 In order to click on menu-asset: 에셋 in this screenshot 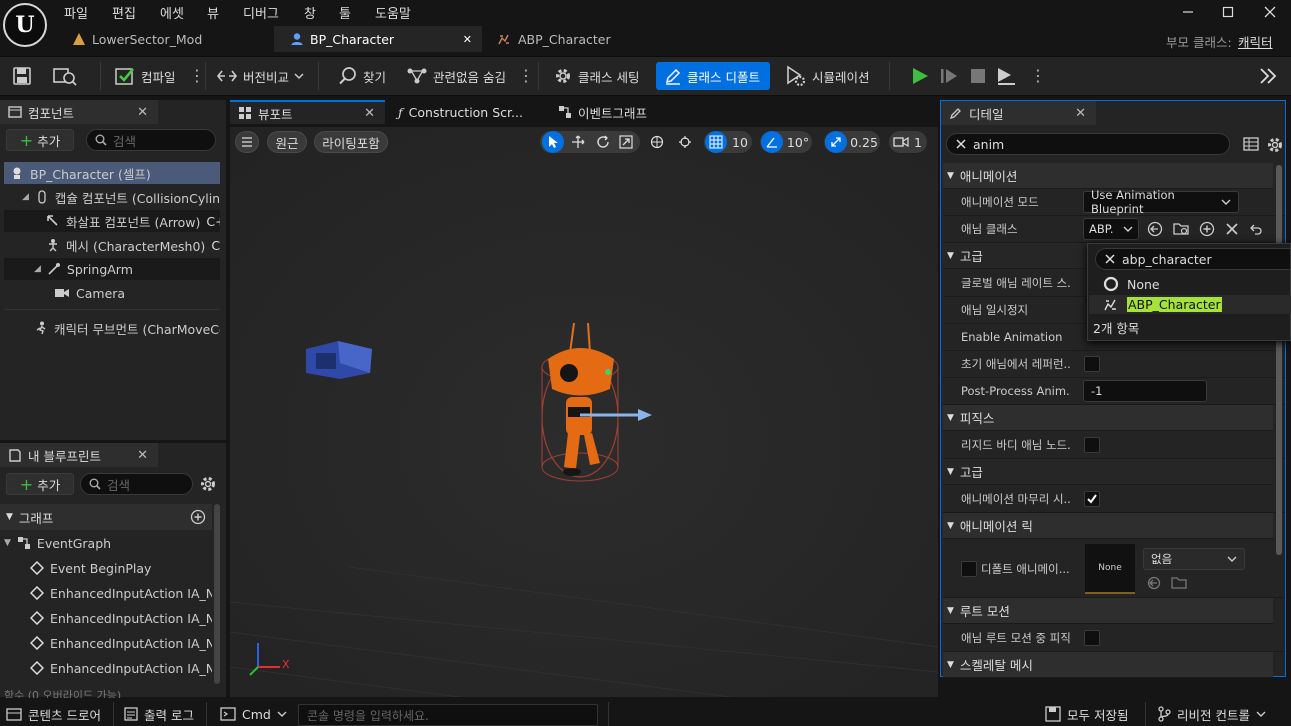, I will do `click(172, 12)`.